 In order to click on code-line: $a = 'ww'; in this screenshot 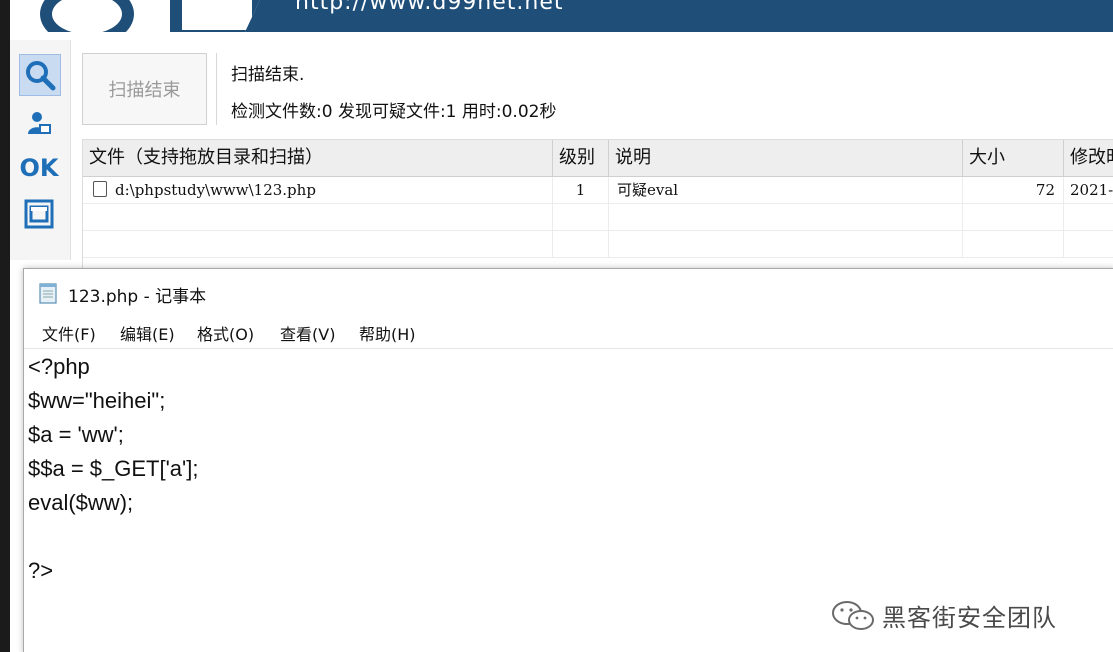, I will do `click(76, 434)`.